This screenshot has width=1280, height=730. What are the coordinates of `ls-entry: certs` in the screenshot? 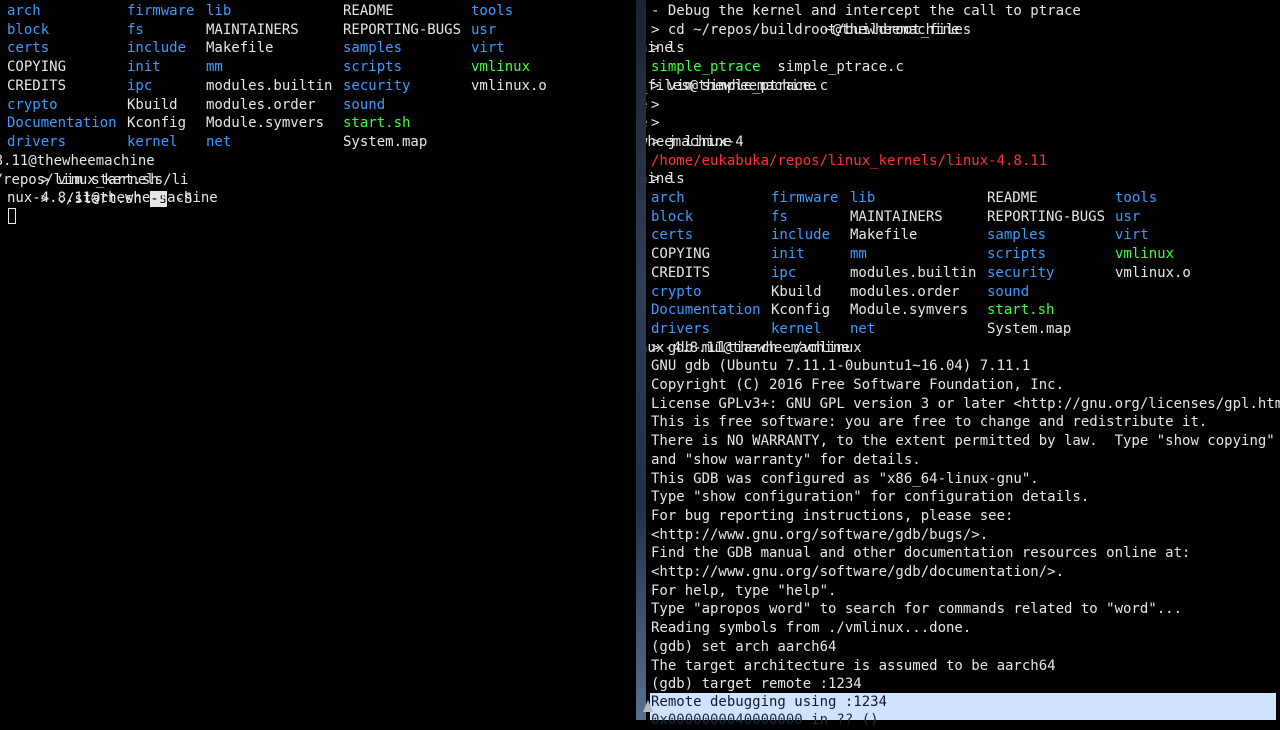 It's located at (672, 235).